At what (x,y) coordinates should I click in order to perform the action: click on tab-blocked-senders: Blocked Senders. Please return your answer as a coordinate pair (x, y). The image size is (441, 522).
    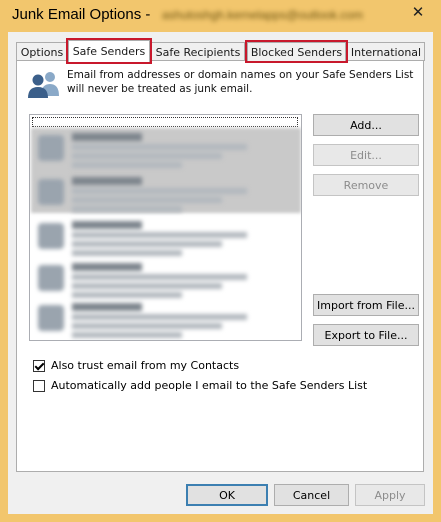
    Looking at the image, I should click on (296, 51).